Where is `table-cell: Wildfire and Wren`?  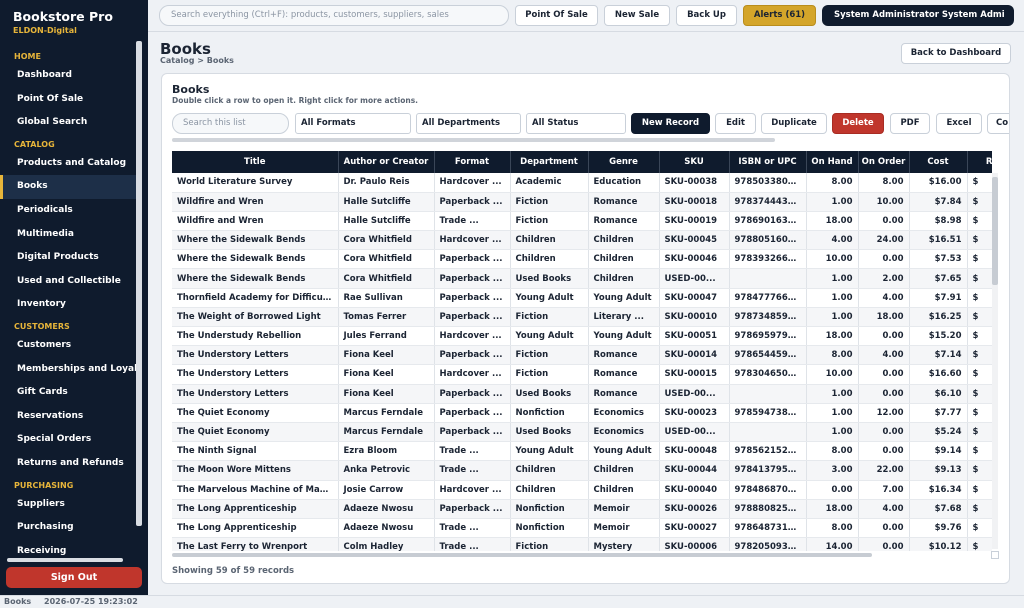 table-cell: Wildfire and Wren is located at coordinates (255, 202).